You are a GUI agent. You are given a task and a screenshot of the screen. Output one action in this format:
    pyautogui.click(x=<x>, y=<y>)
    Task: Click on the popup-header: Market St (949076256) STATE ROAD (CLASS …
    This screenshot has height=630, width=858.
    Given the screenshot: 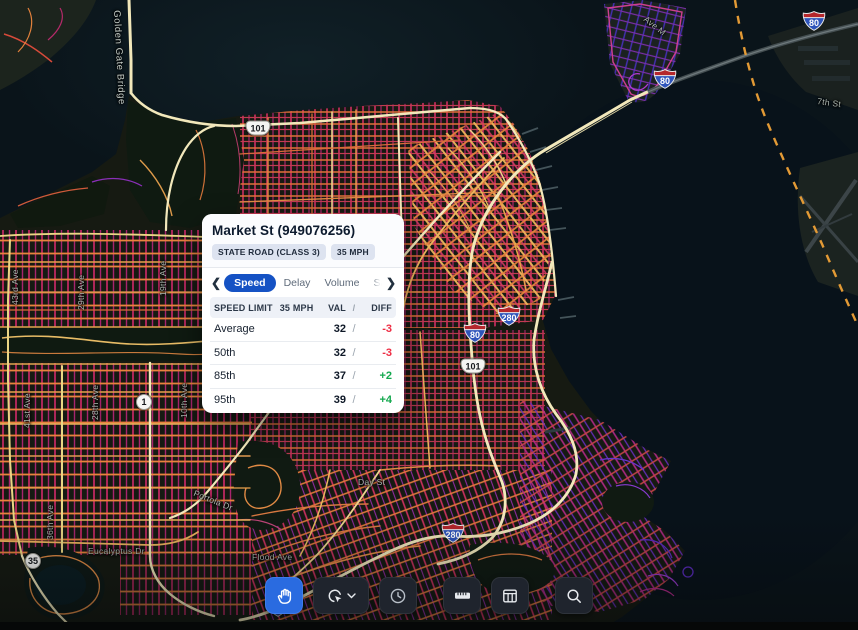 What is the action you would take?
    pyautogui.click(x=303, y=240)
    